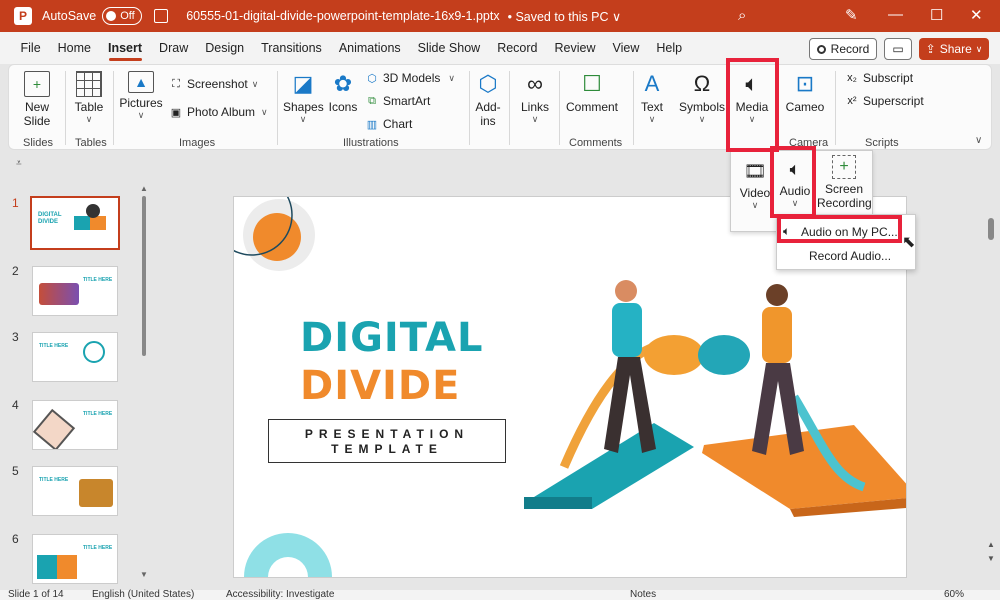  What do you see at coordinates (74, 48) in the screenshot?
I see `tab-home: Home` at bounding box center [74, 48].